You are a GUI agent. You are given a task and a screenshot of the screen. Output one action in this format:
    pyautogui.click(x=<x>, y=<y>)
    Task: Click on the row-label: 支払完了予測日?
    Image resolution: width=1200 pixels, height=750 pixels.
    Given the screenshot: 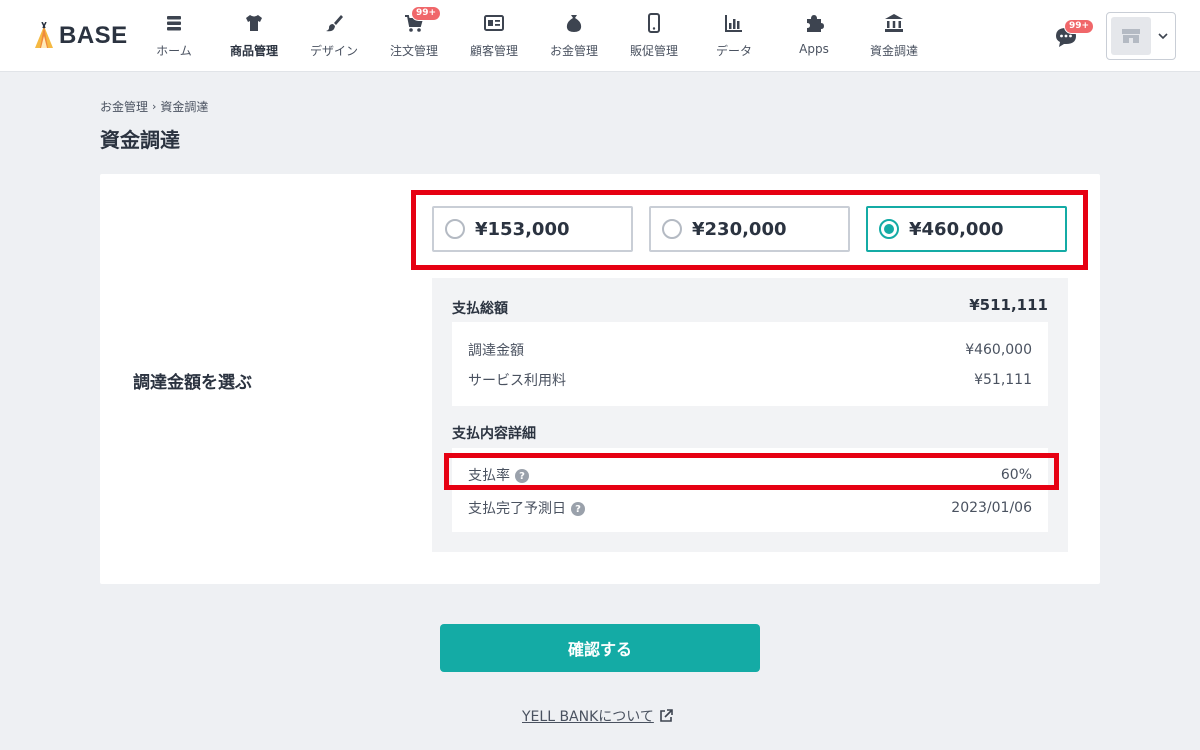 What is the action you would take?
    pyautogui.click(x=526, y=508)
    